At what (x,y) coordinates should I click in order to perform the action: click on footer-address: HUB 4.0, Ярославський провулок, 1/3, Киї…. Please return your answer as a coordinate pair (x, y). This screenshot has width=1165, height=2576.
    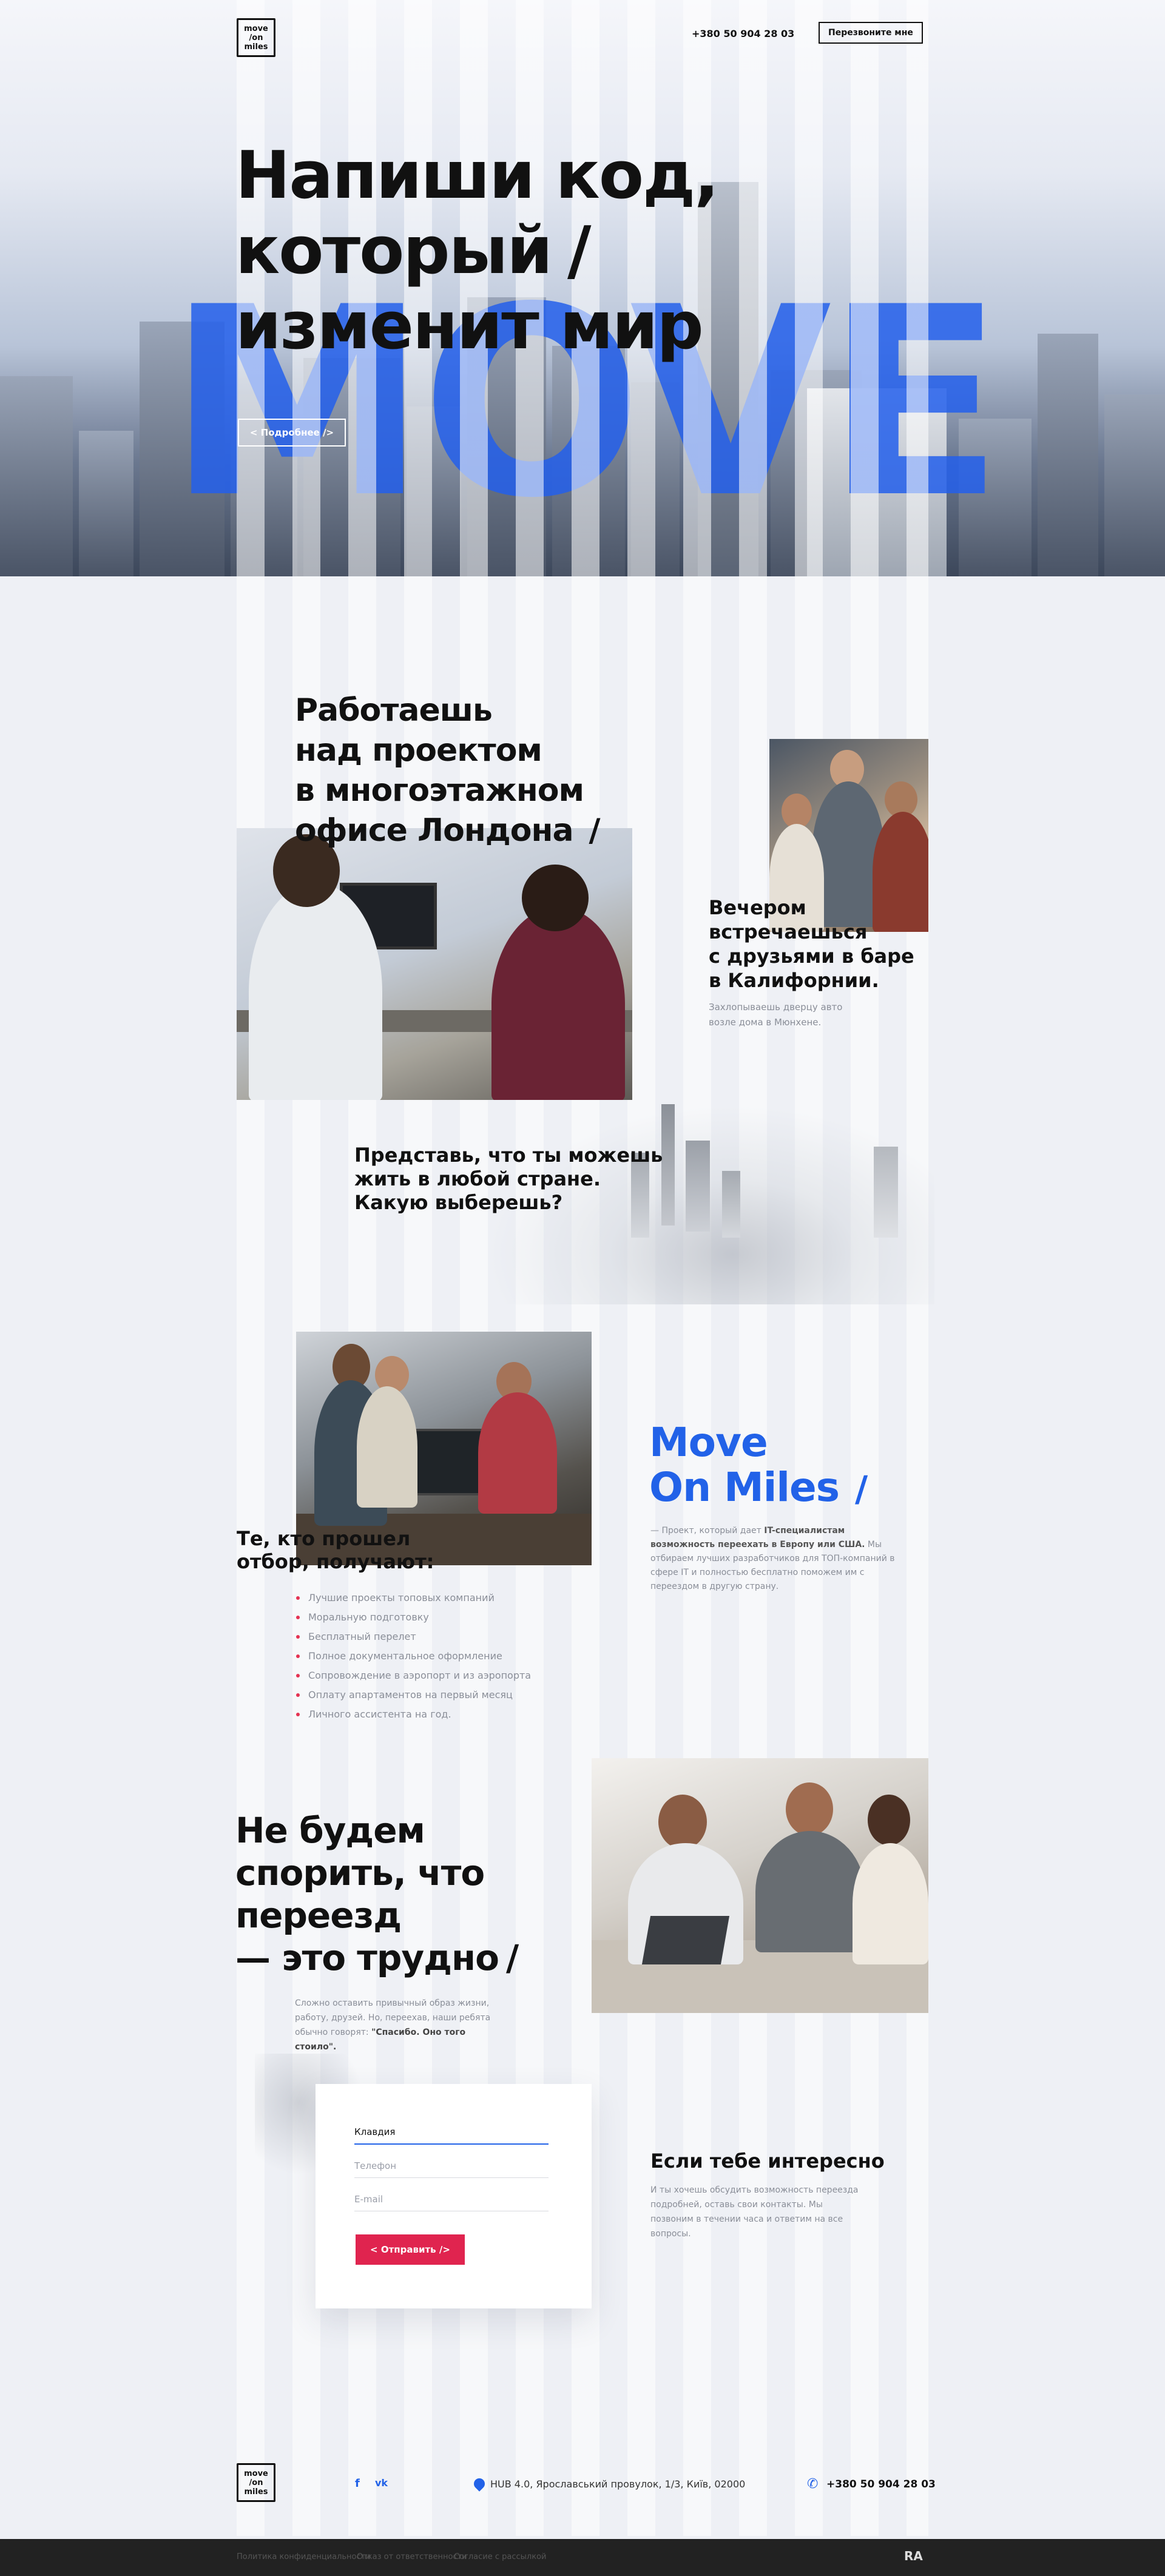
    Looking at the image, I should click on (618, 2484).